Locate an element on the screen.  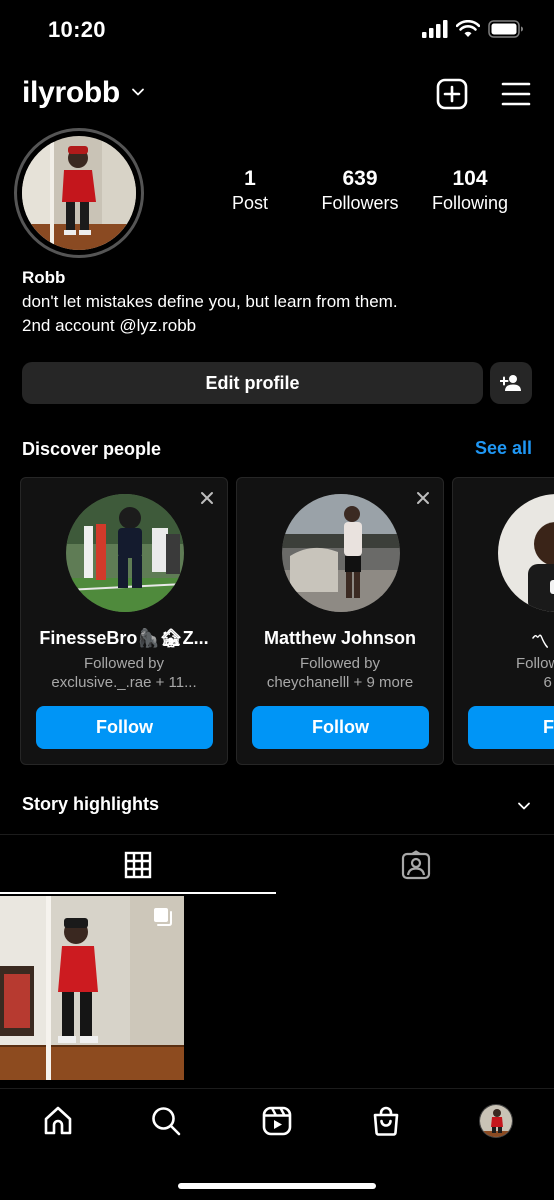
stat-label: Following is located at coordinates (470, 203).